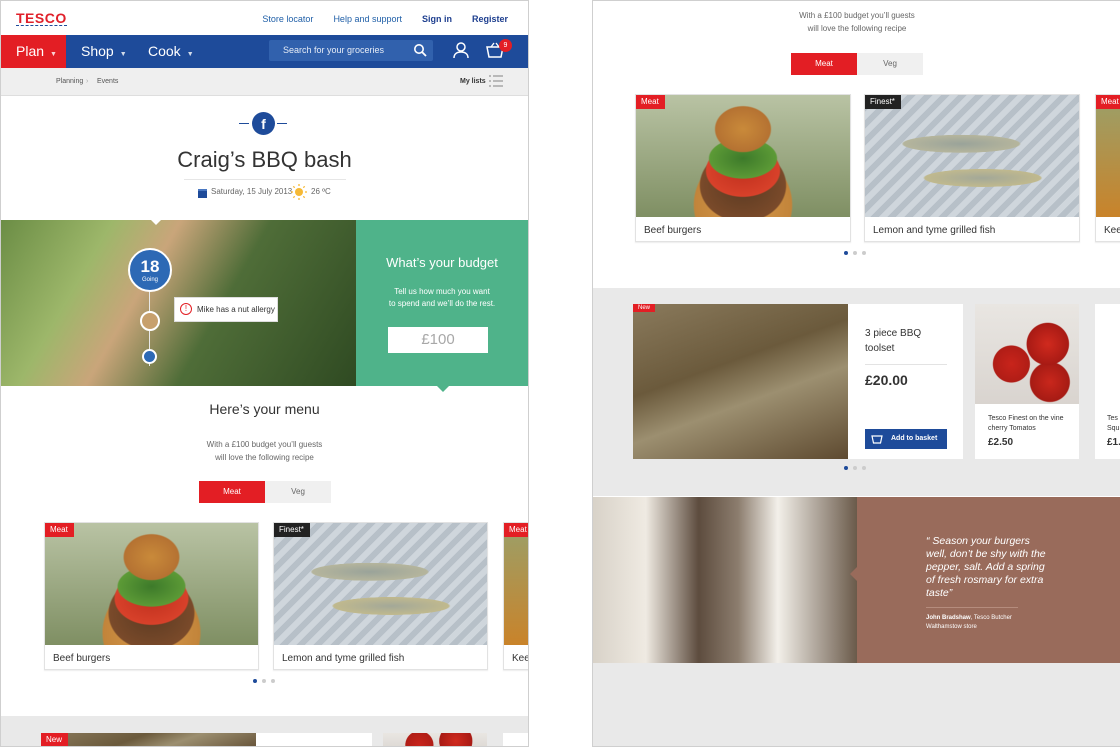 The height and width of the screenshot is (747, 1120). I want to click on sun-icon, so click(299, 194).